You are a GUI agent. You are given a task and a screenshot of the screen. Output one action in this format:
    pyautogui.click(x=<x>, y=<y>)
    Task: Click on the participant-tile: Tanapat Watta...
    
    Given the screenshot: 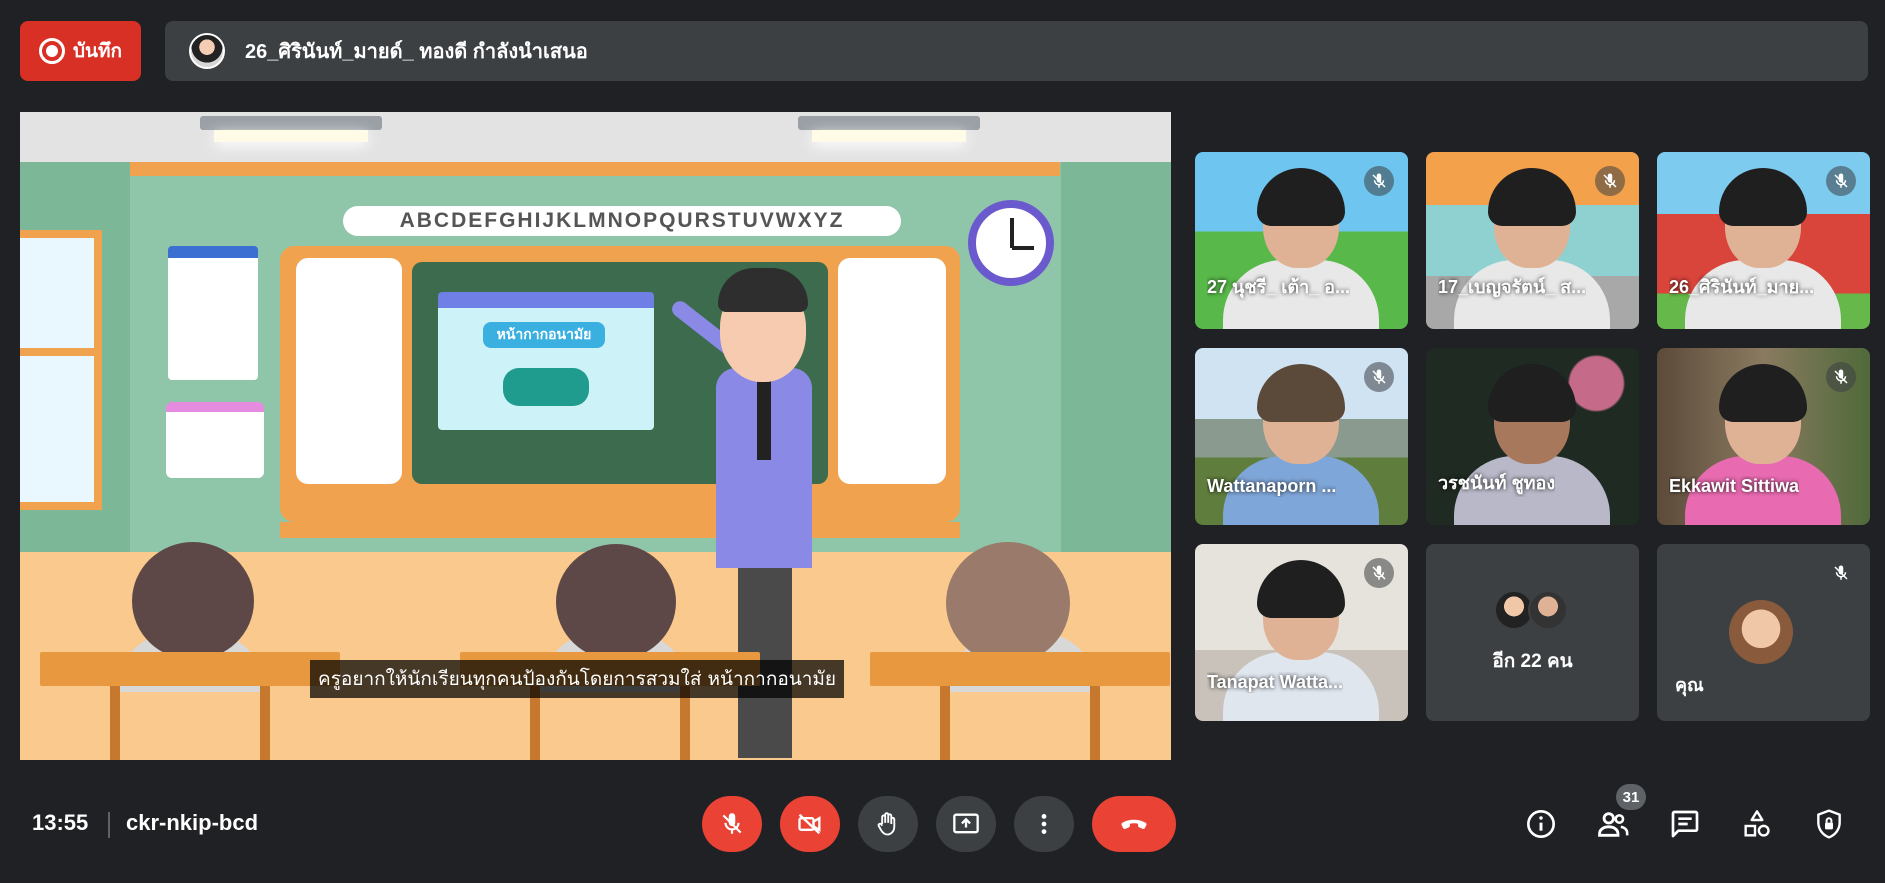 What is the action you would take?
    pyautogui.click(x=1301, y=632)
    